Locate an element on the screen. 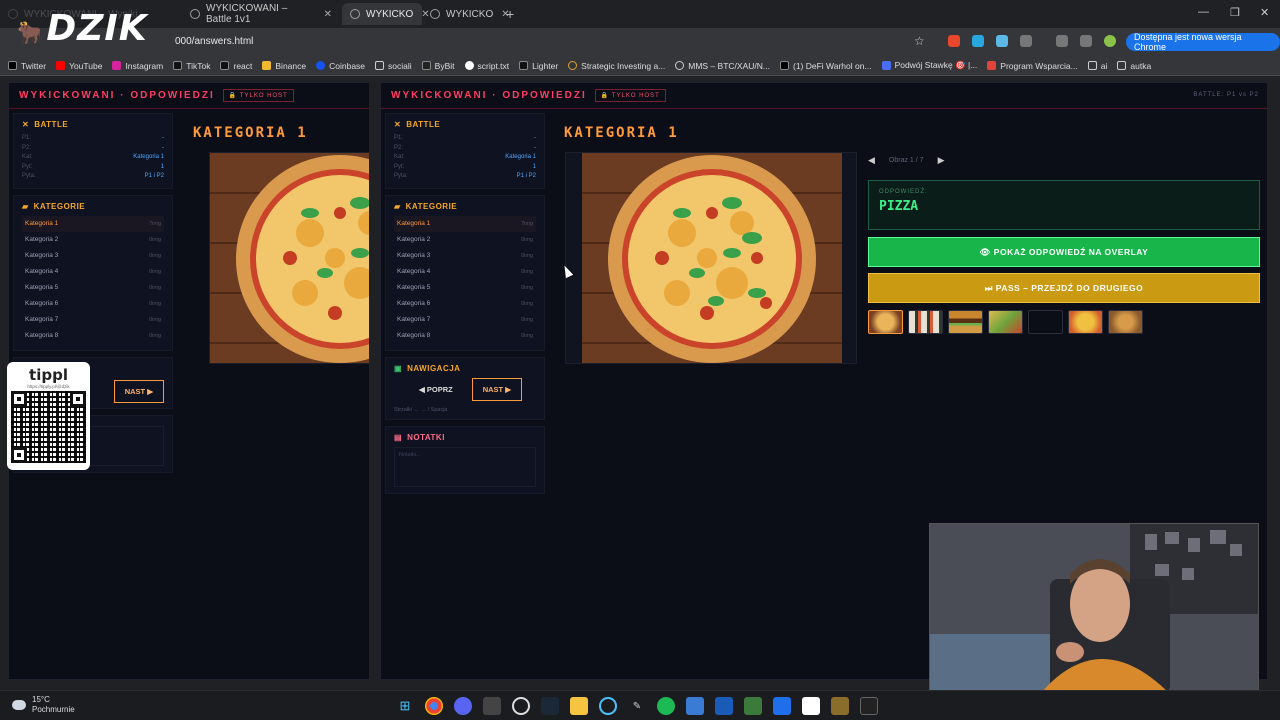  bookmark-folder: autka is located at coordinates (1134, 66).